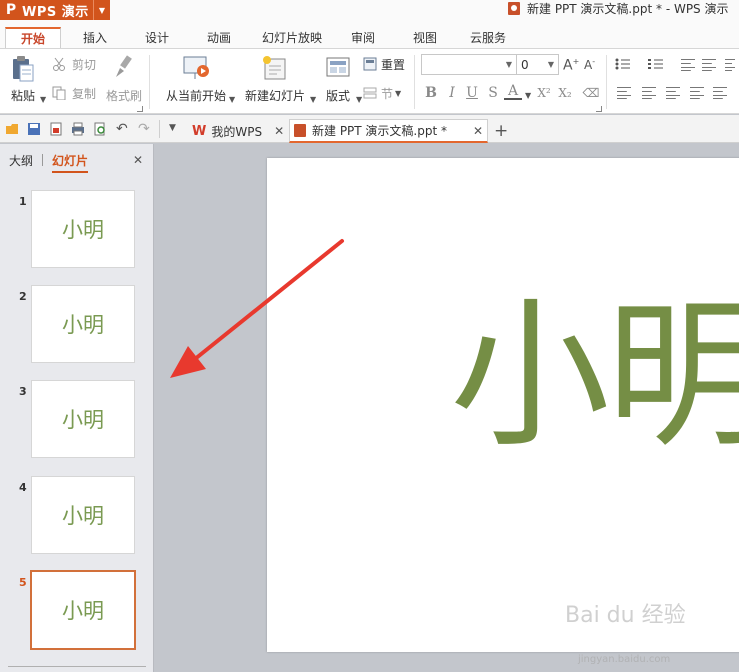  Describe the element at coordinates (649, 93) in the screenshot. I see `align-center-icon` at that location.